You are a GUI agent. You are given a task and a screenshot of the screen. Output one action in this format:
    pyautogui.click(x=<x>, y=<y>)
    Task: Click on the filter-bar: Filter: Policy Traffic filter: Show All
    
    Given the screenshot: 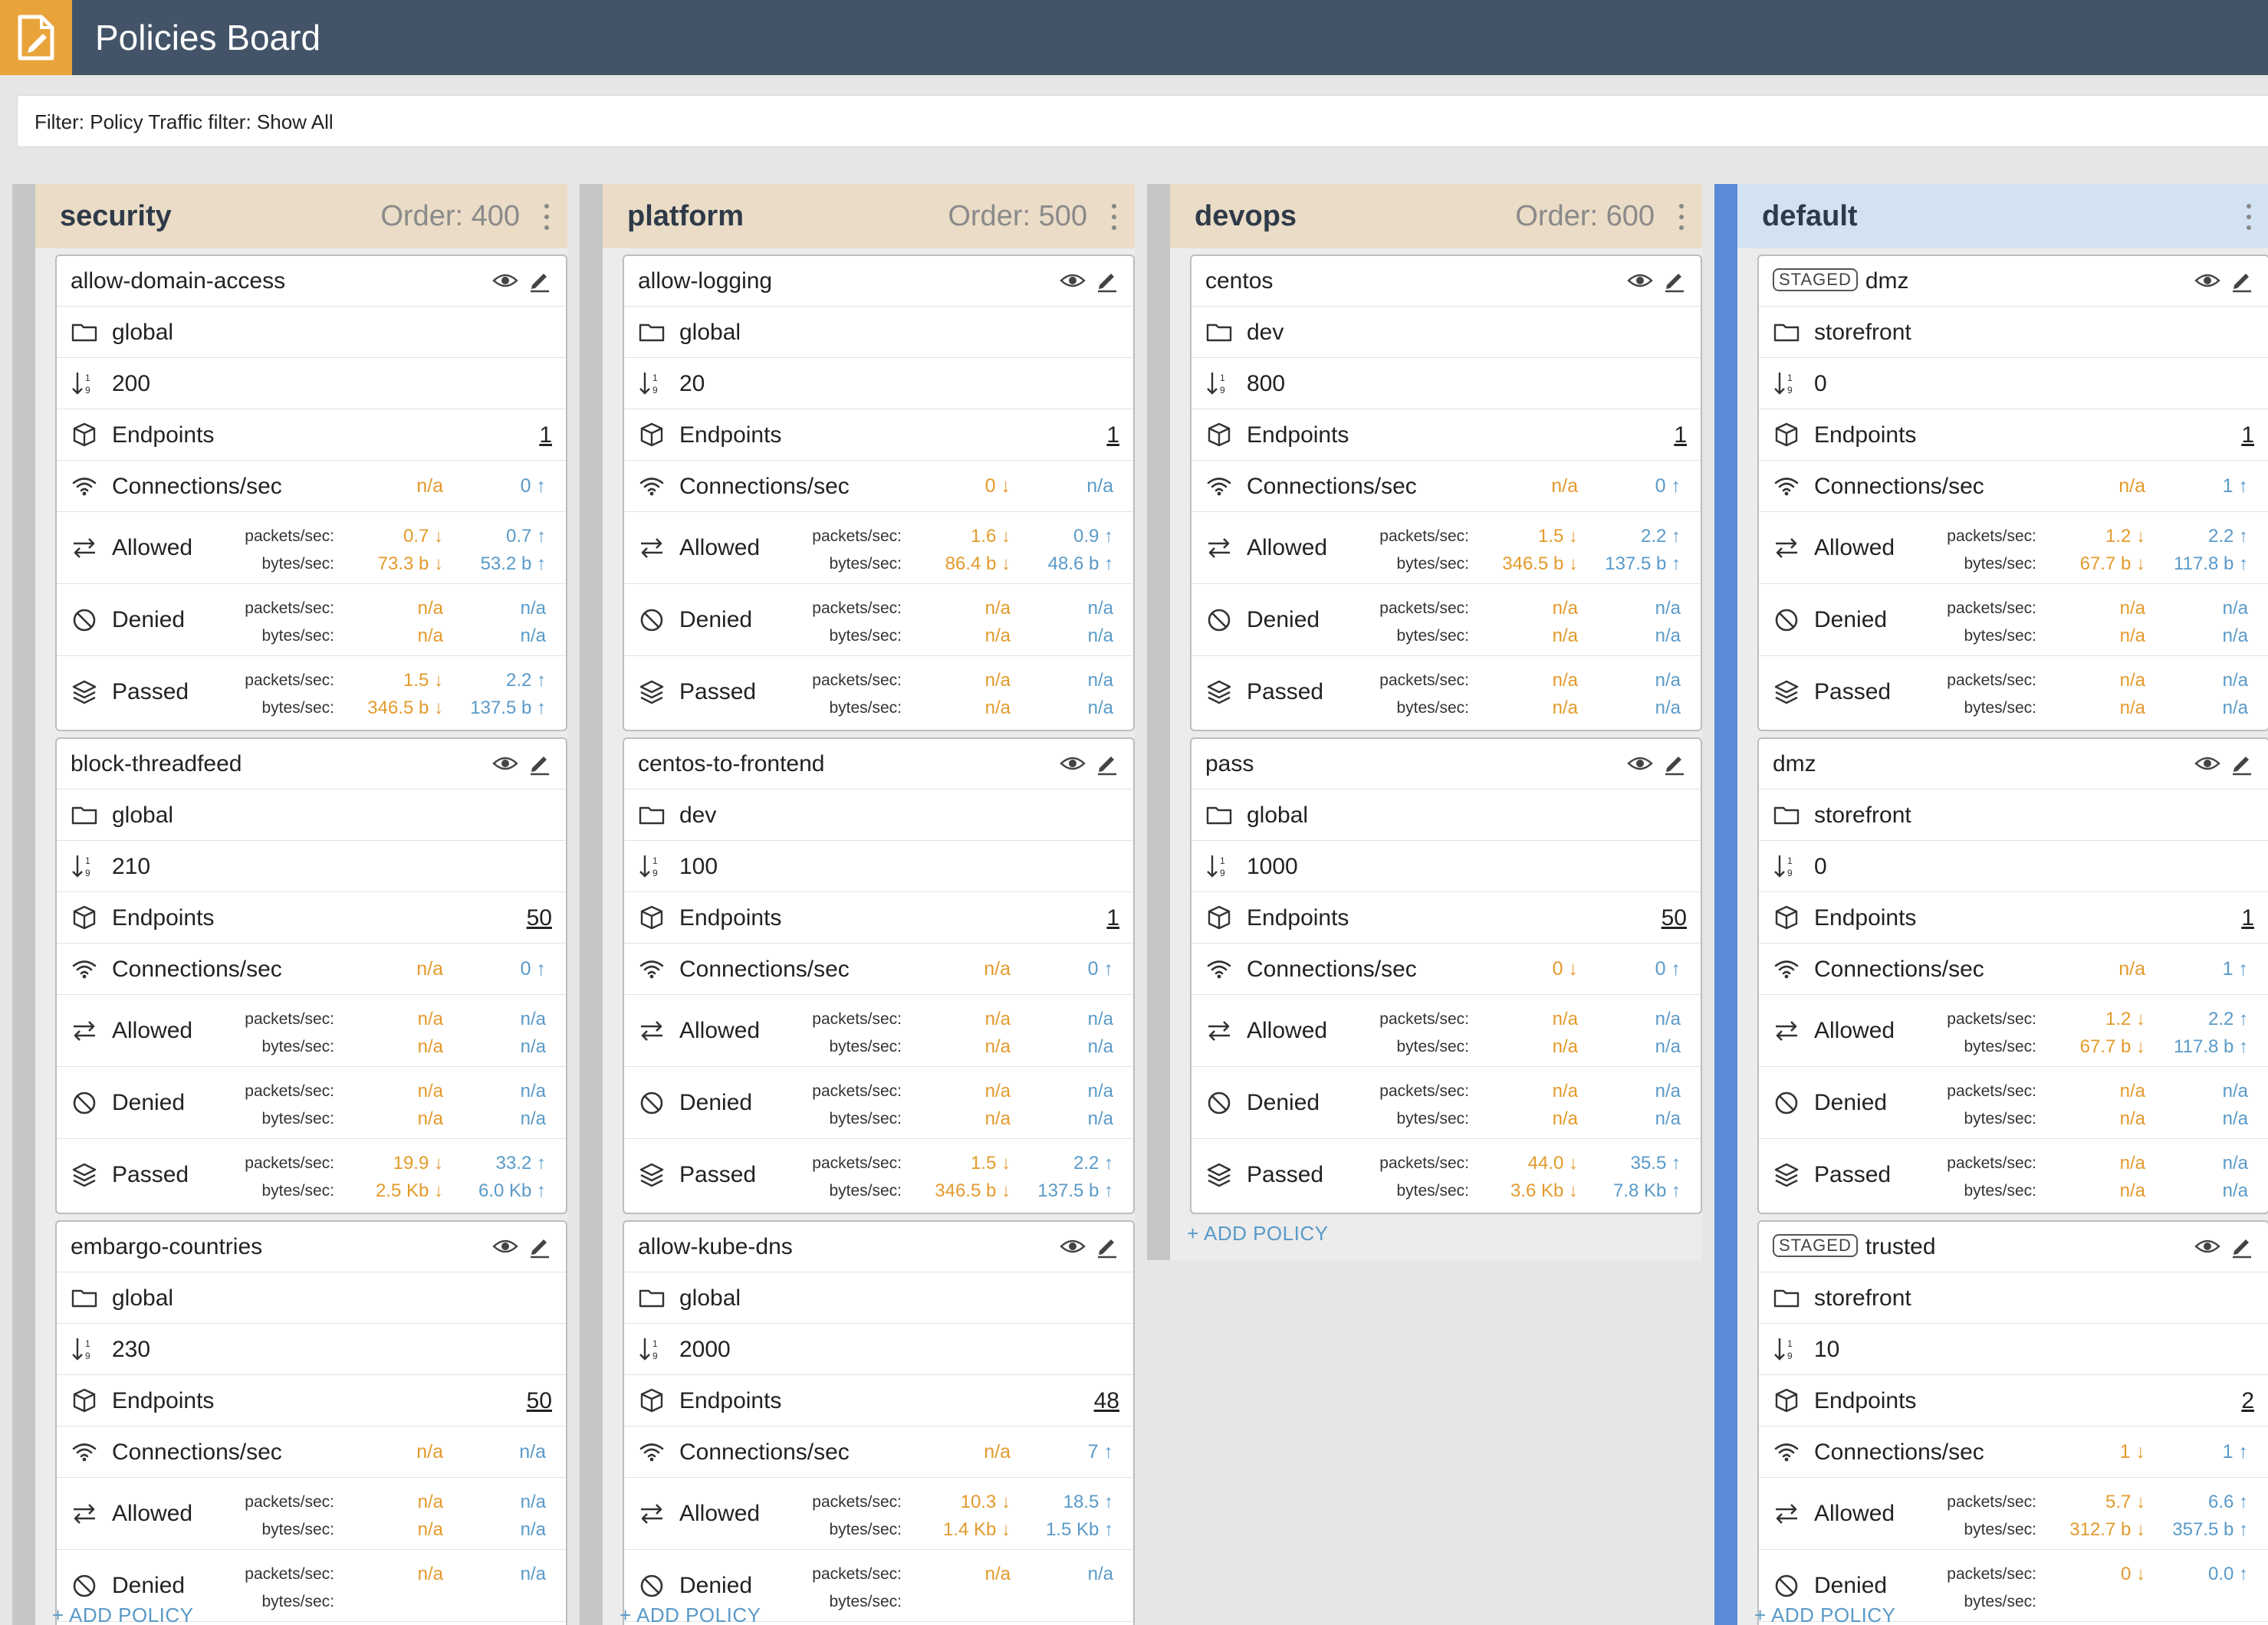 What is the action you would take?
    pyautogui.click(x=1142, y=121)
    